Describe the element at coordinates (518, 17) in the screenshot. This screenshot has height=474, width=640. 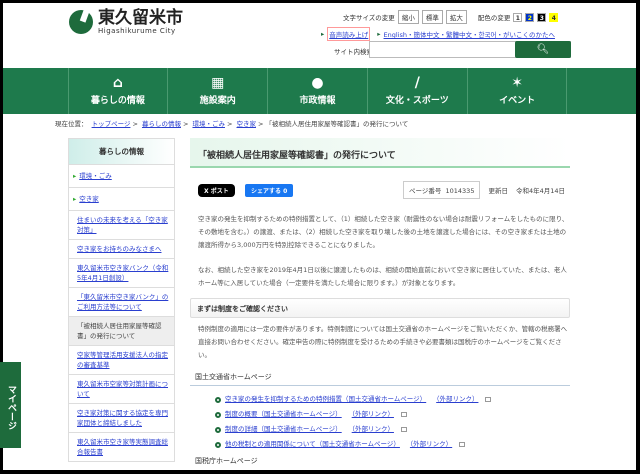
I see `color-1-button: 1` at that location.